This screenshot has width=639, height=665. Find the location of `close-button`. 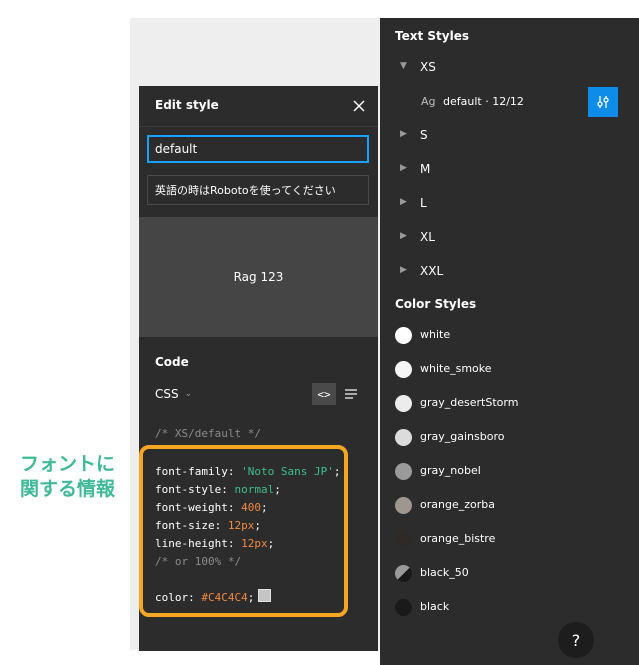

close-button is located at coordinates (359, 106).